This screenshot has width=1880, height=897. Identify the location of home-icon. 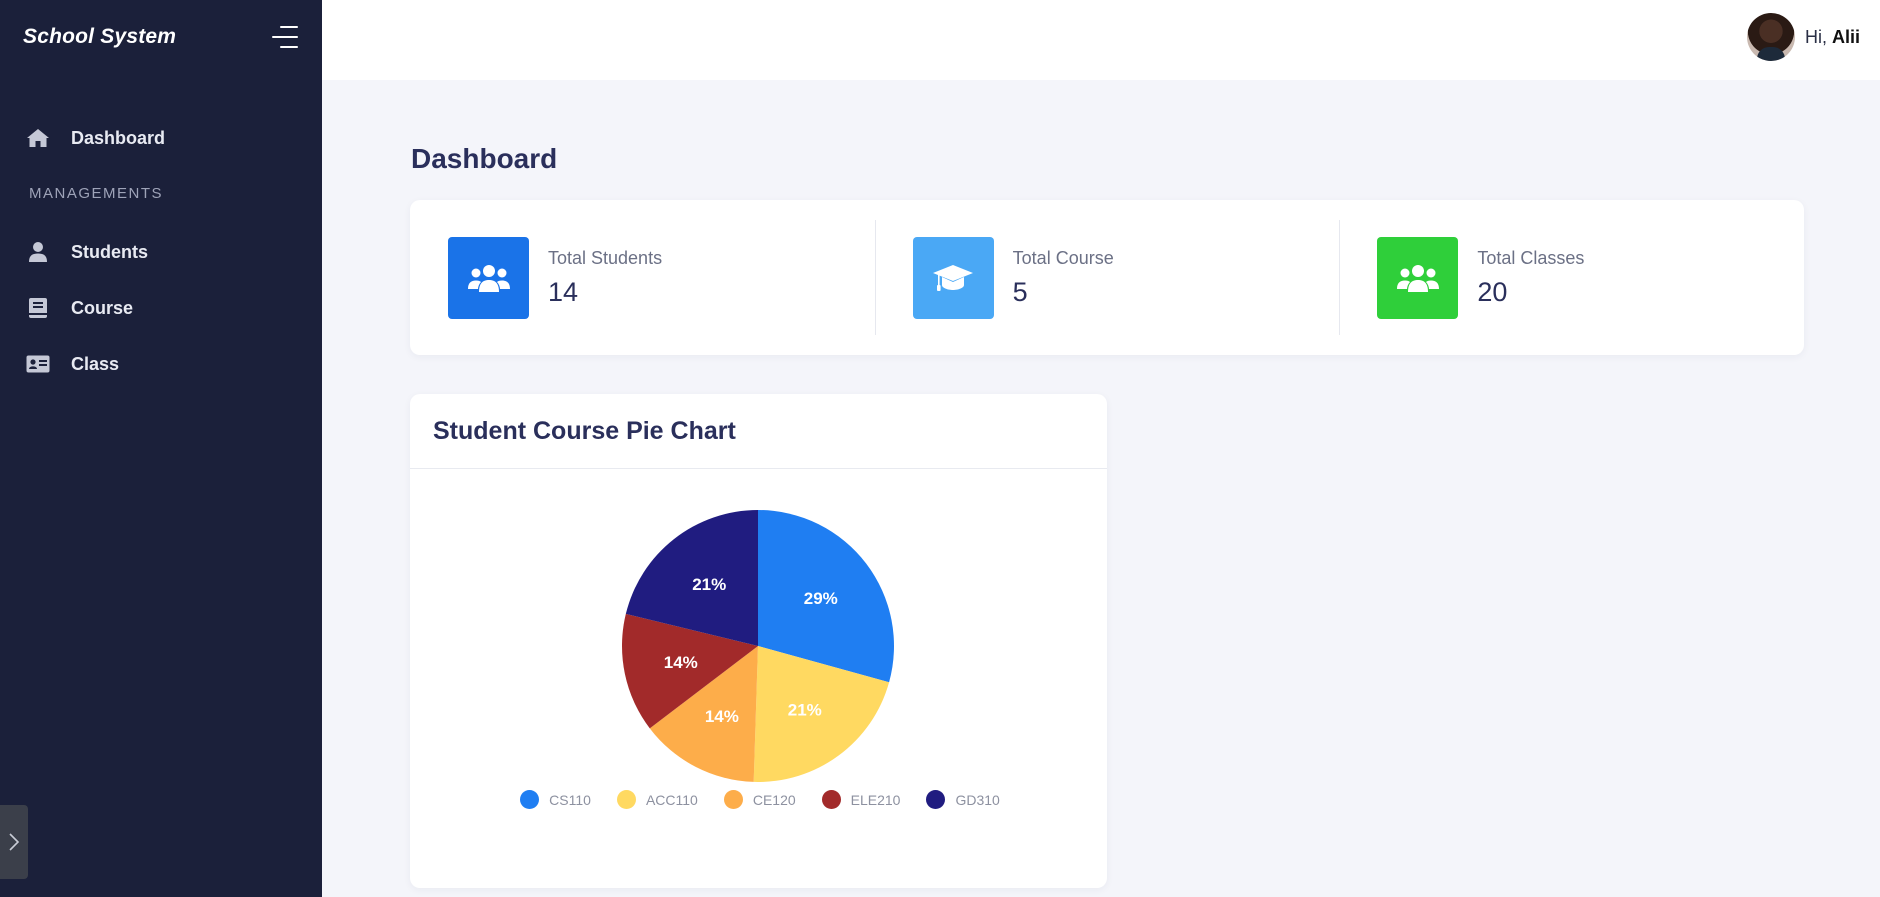
(38, 138).